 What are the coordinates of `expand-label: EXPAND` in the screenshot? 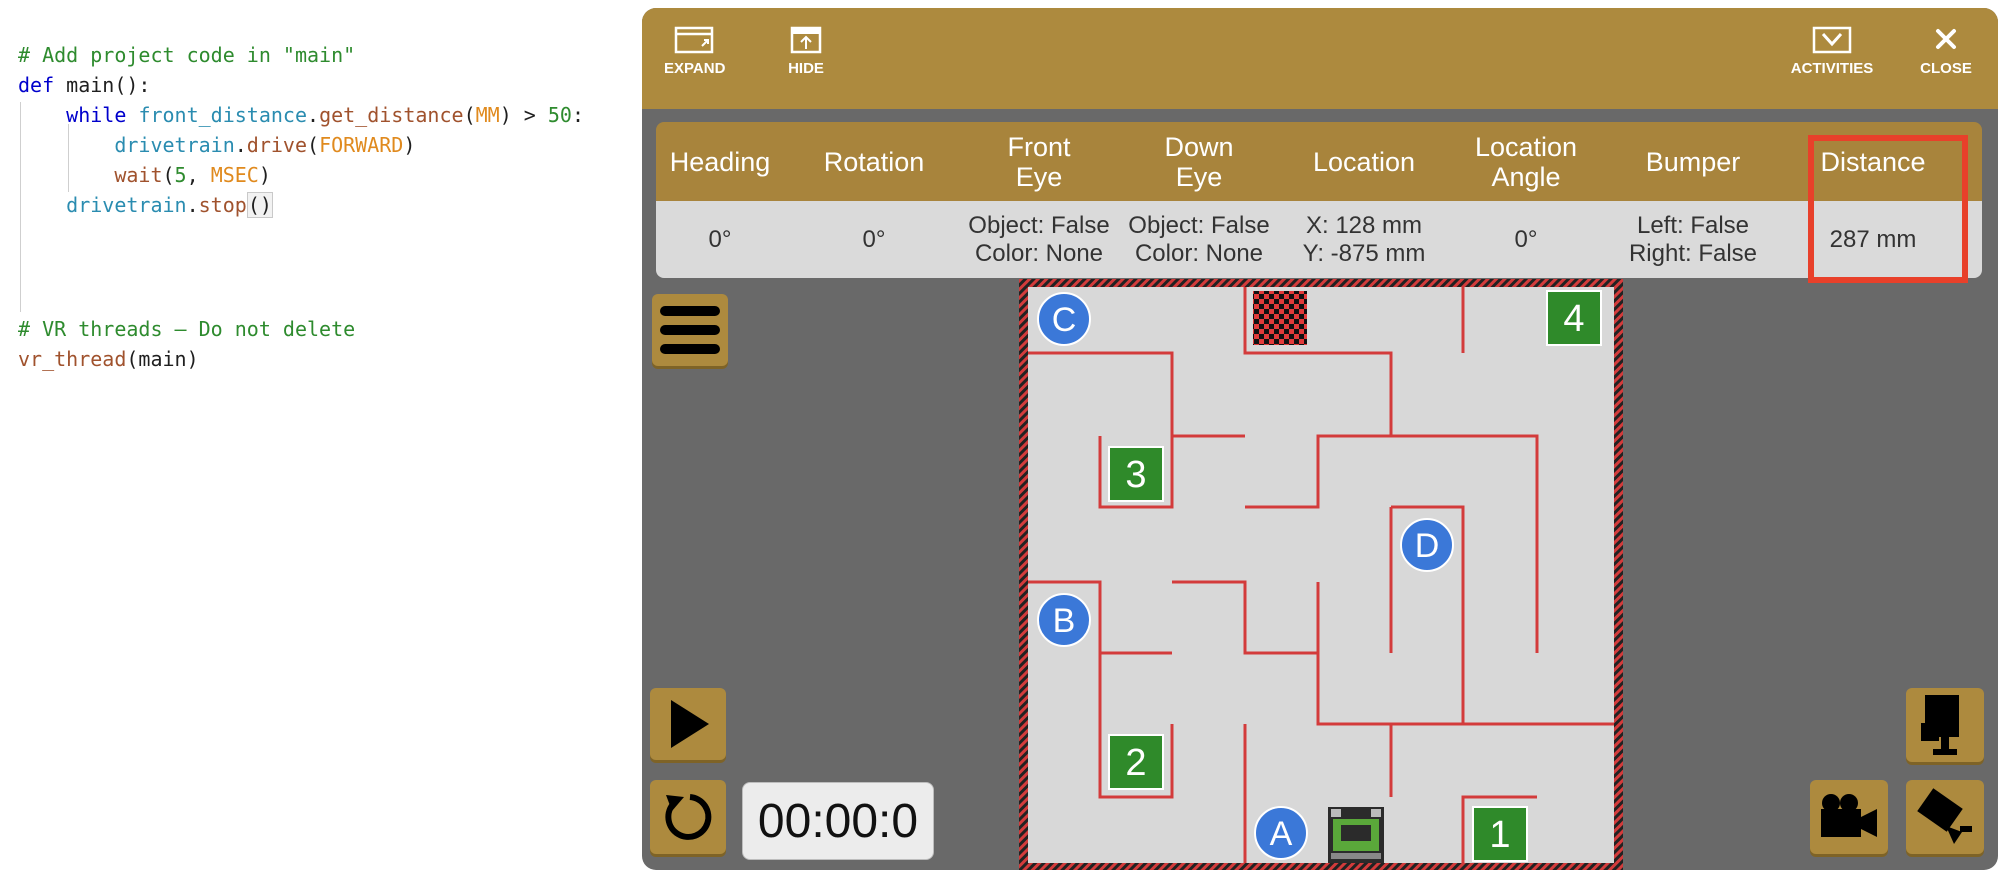 It's located at (695, 68).